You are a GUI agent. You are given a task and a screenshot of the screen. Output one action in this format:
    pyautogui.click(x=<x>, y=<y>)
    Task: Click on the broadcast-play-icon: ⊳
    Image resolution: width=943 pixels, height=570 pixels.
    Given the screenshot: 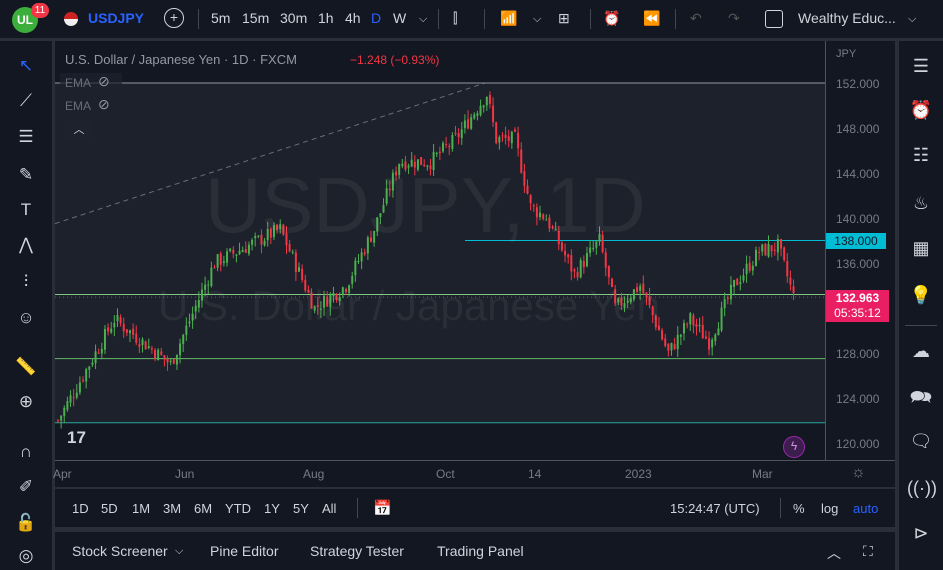 What is the action you would take?
    pyautogui.click(x=921, y=533)
    